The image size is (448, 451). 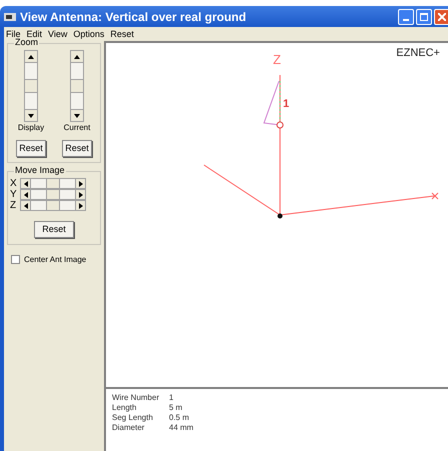 I want to click on slider-label: Display, so click(x=31, y=128).